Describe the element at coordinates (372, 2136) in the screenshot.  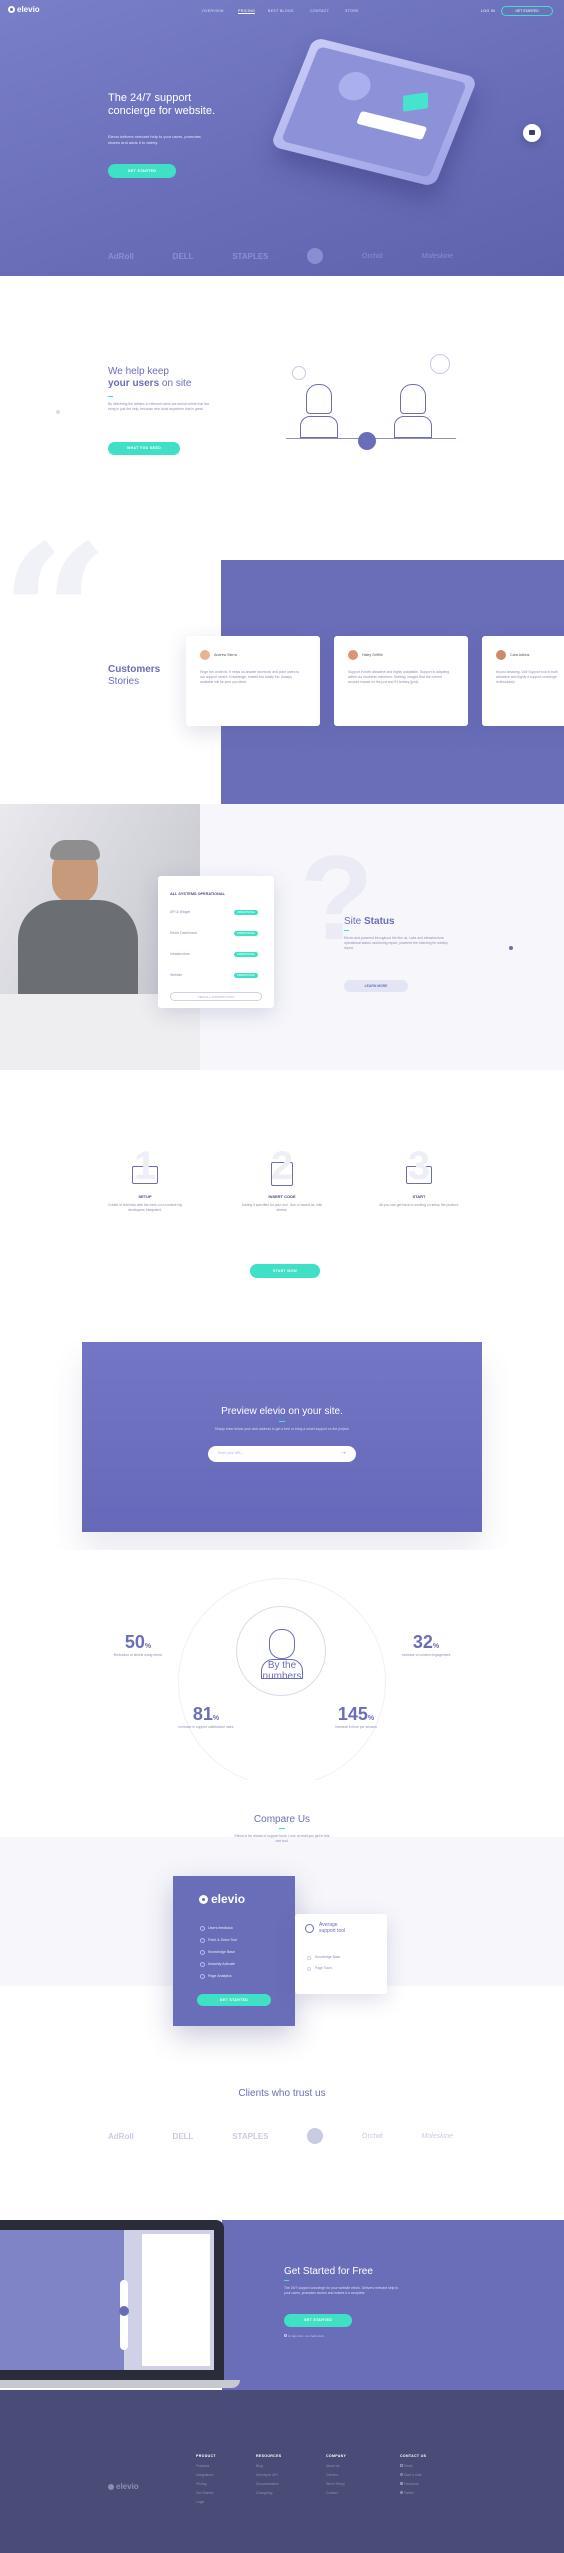
I see `logo-orchid: Orchid` at that location.